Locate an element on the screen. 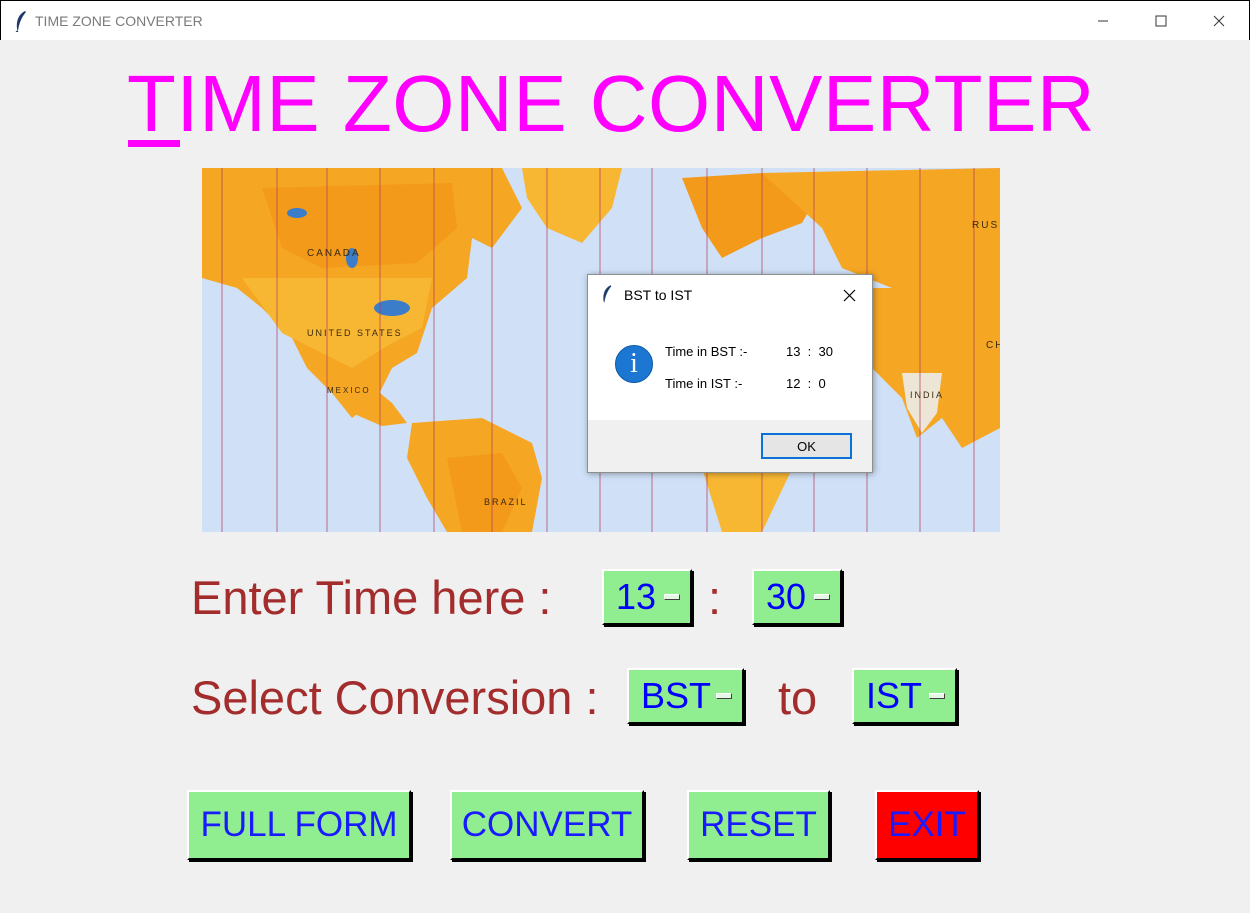 The width and height of the screenshot is (1250, 913). dialog-line2-value: 12 : 0 is located at coordinates (806, 383).